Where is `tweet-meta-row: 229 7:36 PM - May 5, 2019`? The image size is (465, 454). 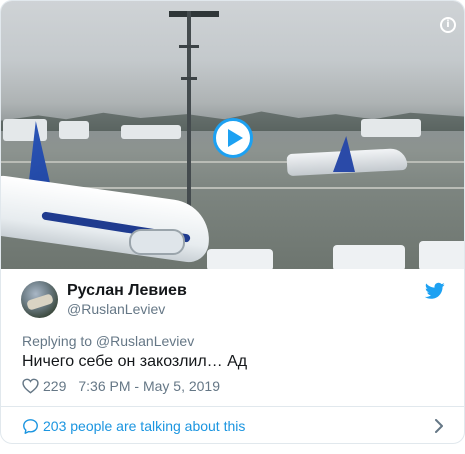
tweet-meta-row: 229 7:36 PM - May 5, 2019 is located at coordinates (121, 386).